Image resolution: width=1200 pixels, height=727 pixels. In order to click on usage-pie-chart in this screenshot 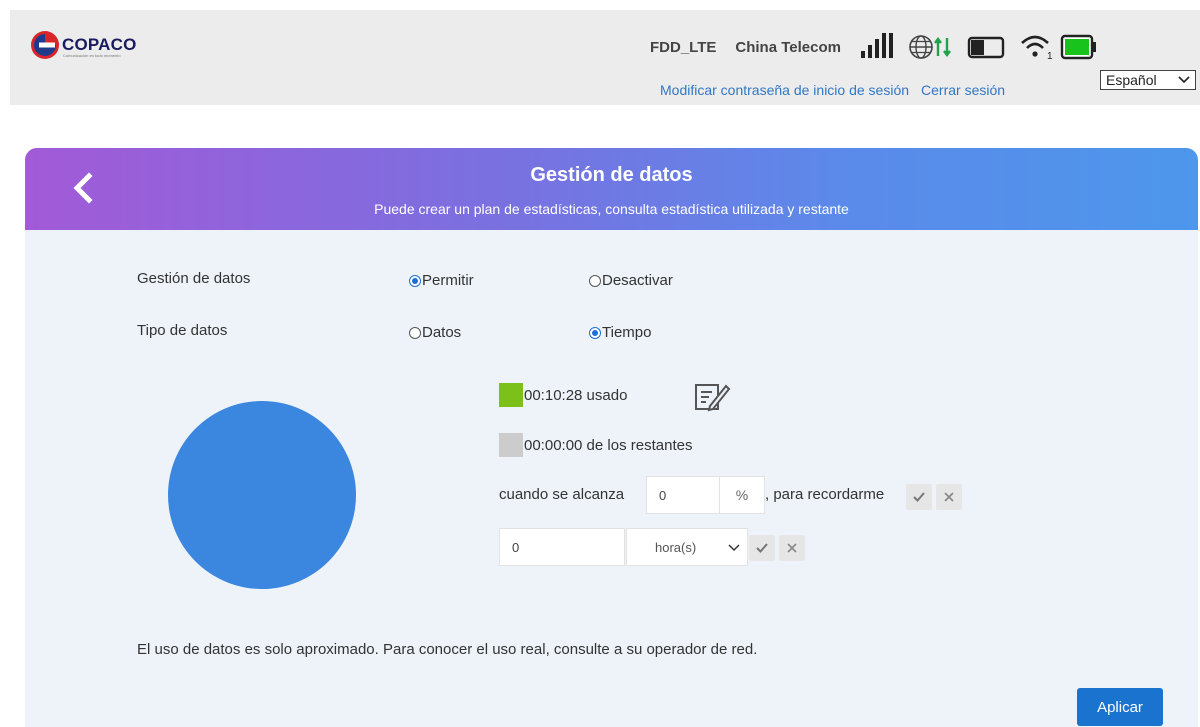, I will do `click(262, 495)`.